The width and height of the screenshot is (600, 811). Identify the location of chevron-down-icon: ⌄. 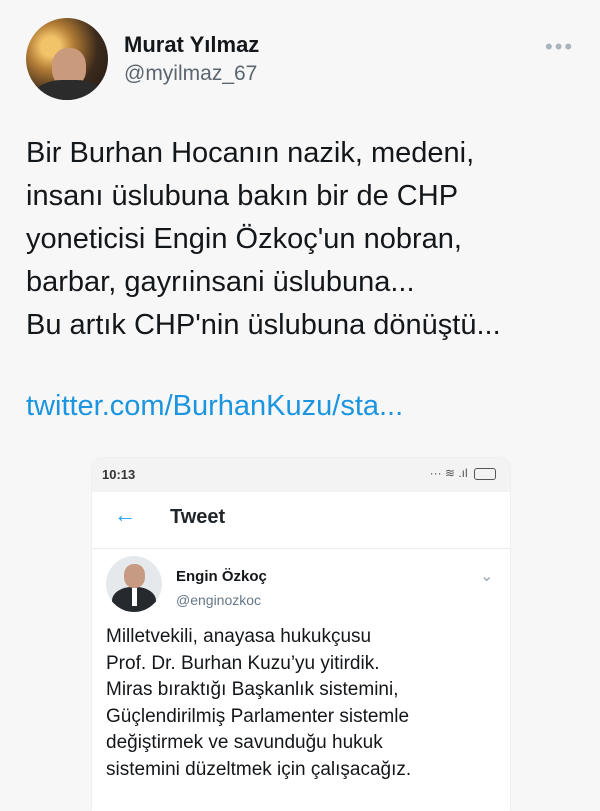
(487, 576).